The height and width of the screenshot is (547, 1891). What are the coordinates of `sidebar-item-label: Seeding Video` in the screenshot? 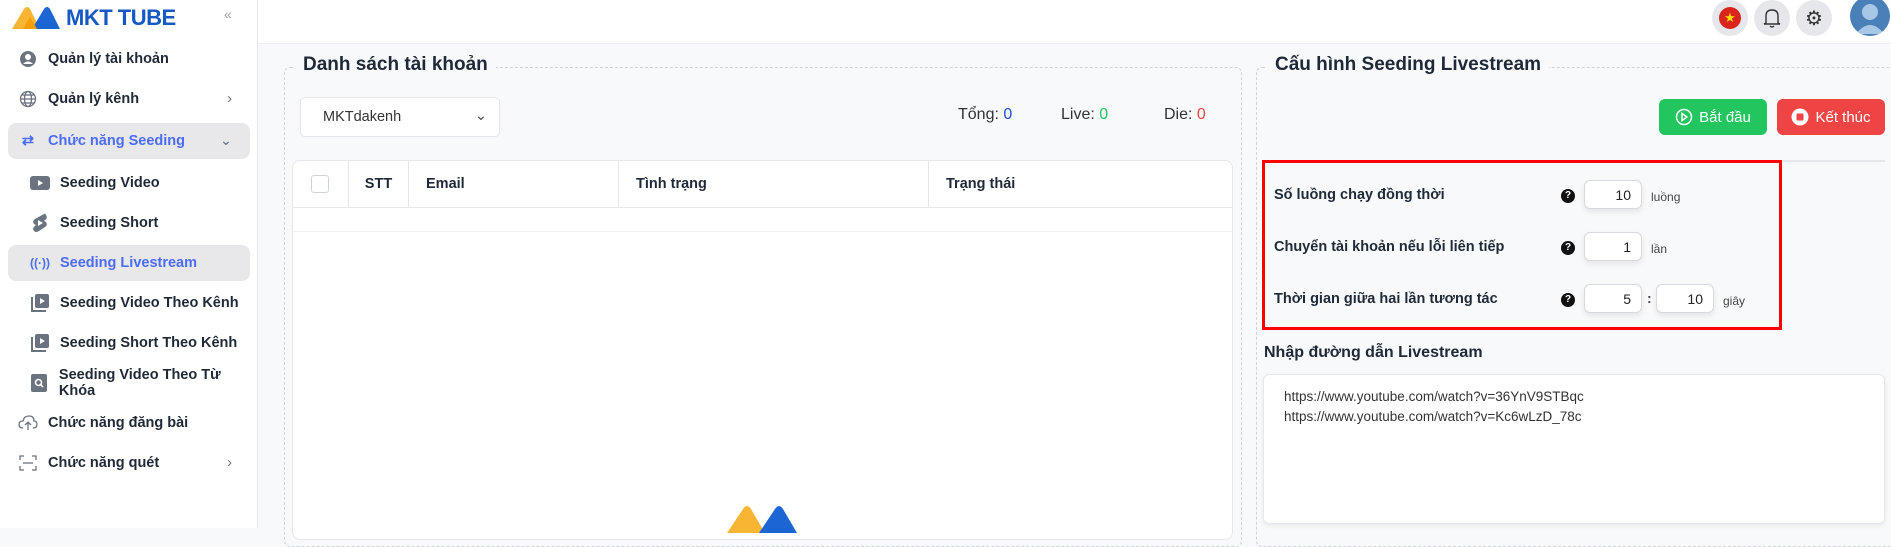 It's located at (110, 183).